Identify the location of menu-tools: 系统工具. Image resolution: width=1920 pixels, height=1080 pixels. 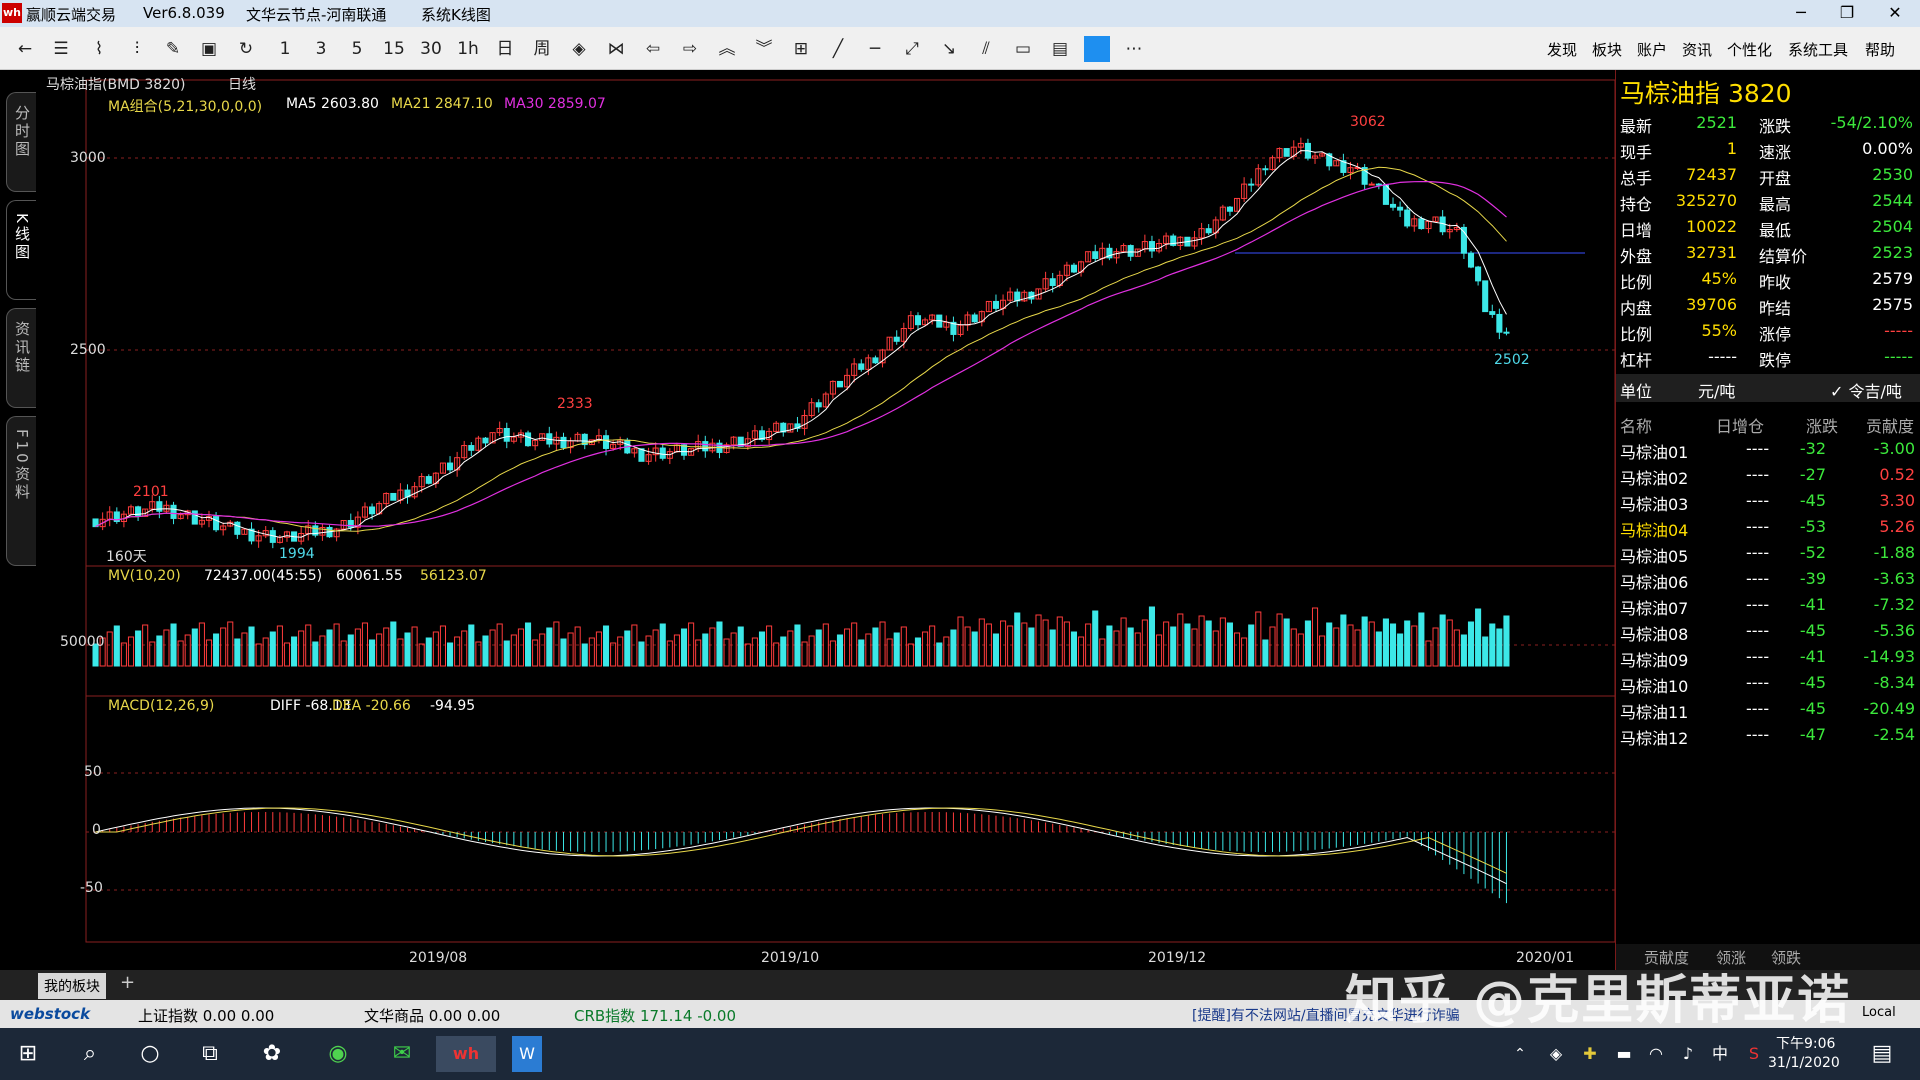
(1818, 49).